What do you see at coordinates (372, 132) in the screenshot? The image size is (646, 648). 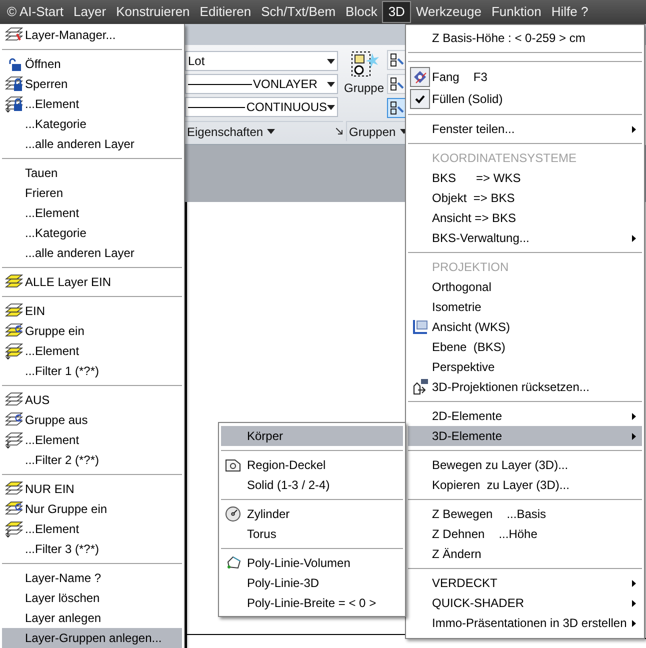 I see `panel-title: Gruppen` at bounding box center [372, 132].